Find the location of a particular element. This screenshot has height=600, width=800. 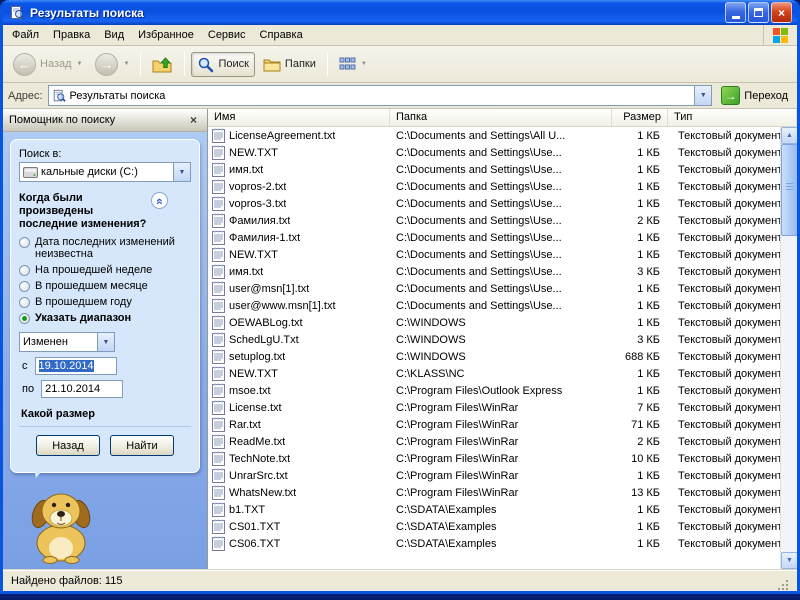

radio-label: На прошедшей неделе is located at coordinates (94, 270).